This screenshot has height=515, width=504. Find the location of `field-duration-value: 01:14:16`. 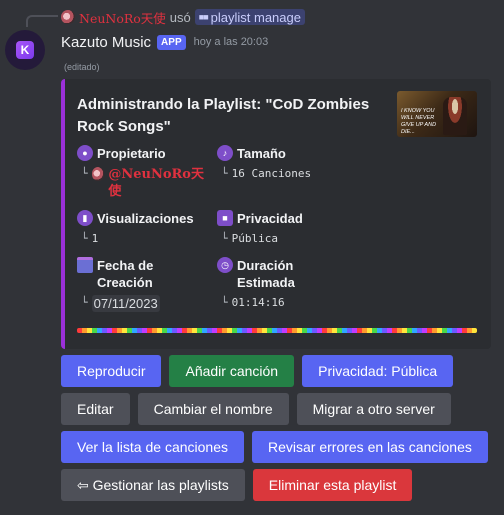

field-duration-value: 01:14:16 is located at coordinates (258, 302).